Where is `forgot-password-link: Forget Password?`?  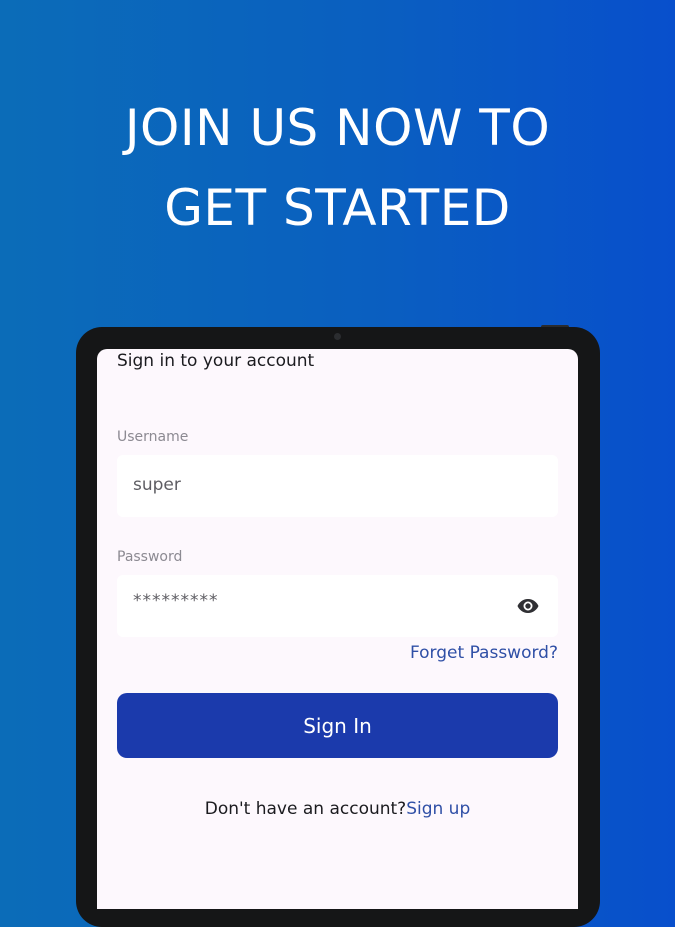 forgot-password-link: Forget Password? is located at coordinates (484, 653).